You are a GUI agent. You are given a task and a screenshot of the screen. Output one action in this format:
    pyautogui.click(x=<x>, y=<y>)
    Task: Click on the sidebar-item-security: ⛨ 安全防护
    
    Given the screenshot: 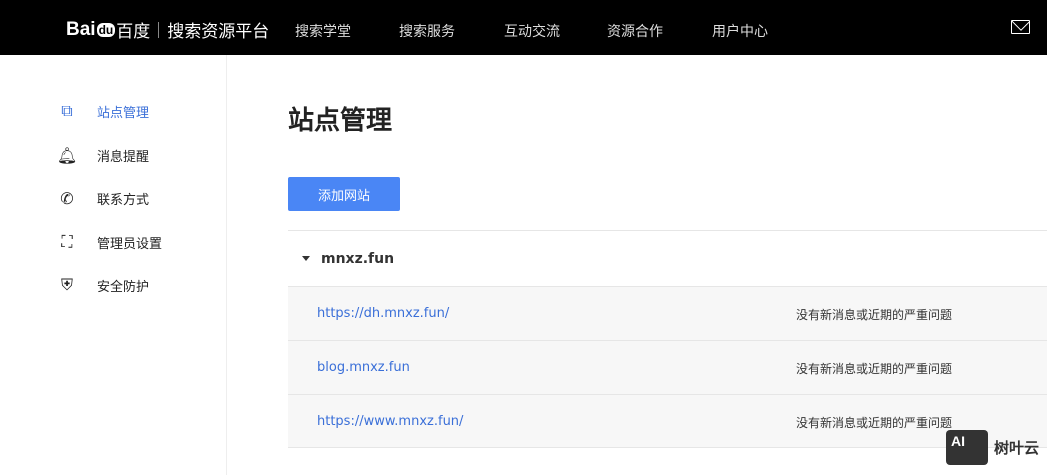 What is the action you would take?
    pyautogui.click(x=103, y=285)
    